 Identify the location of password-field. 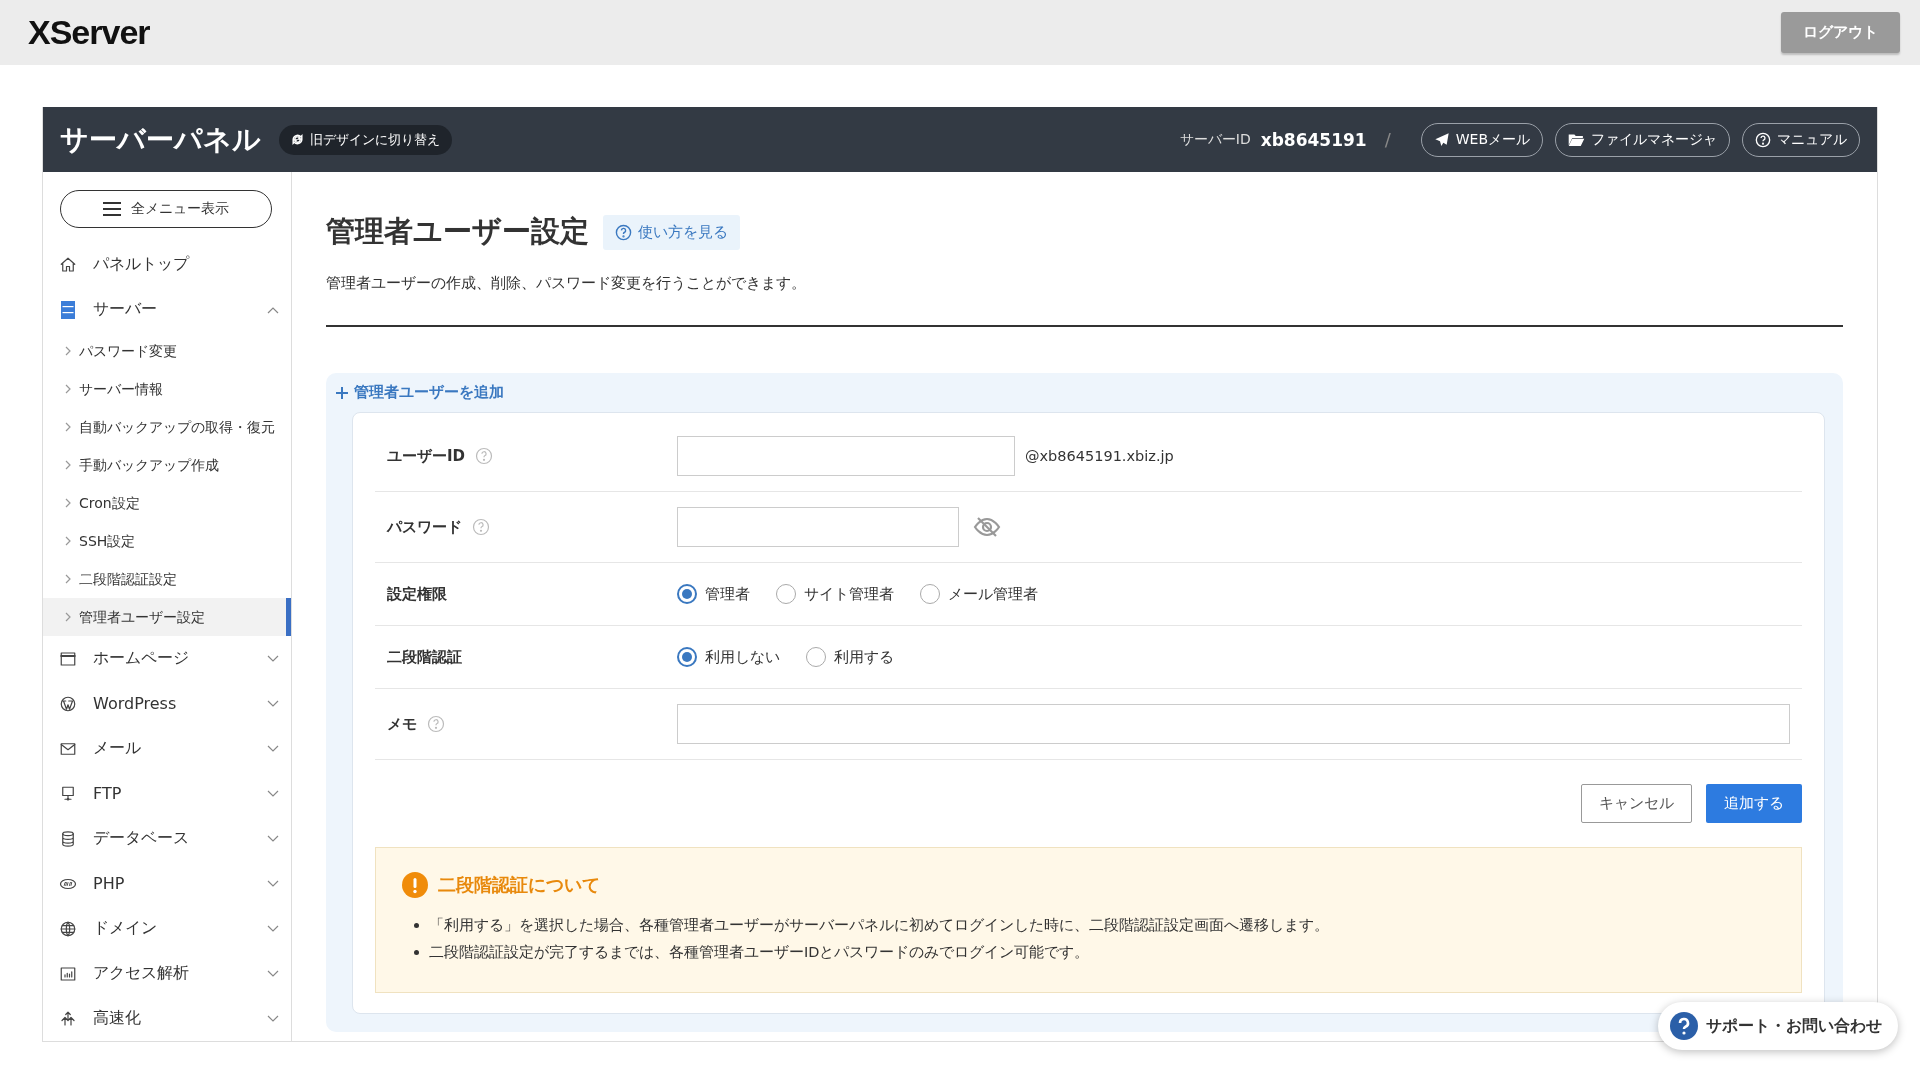
(818, 527).